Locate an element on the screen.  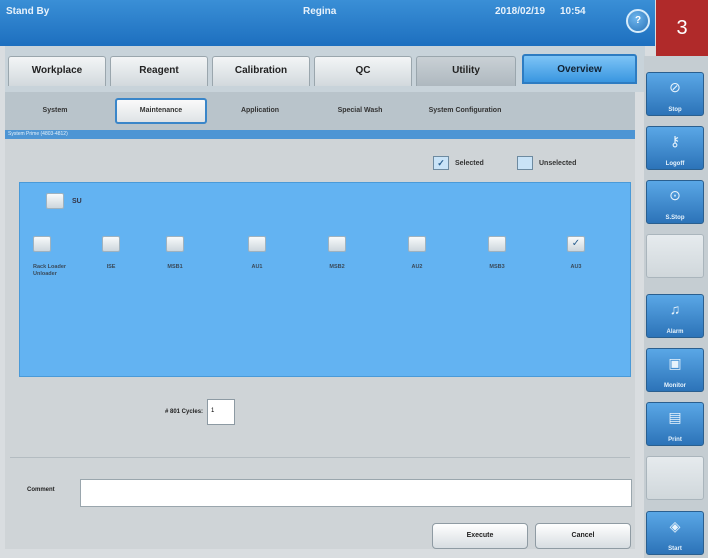
unit-label: MSB2 is located at coordinates (337, 267).